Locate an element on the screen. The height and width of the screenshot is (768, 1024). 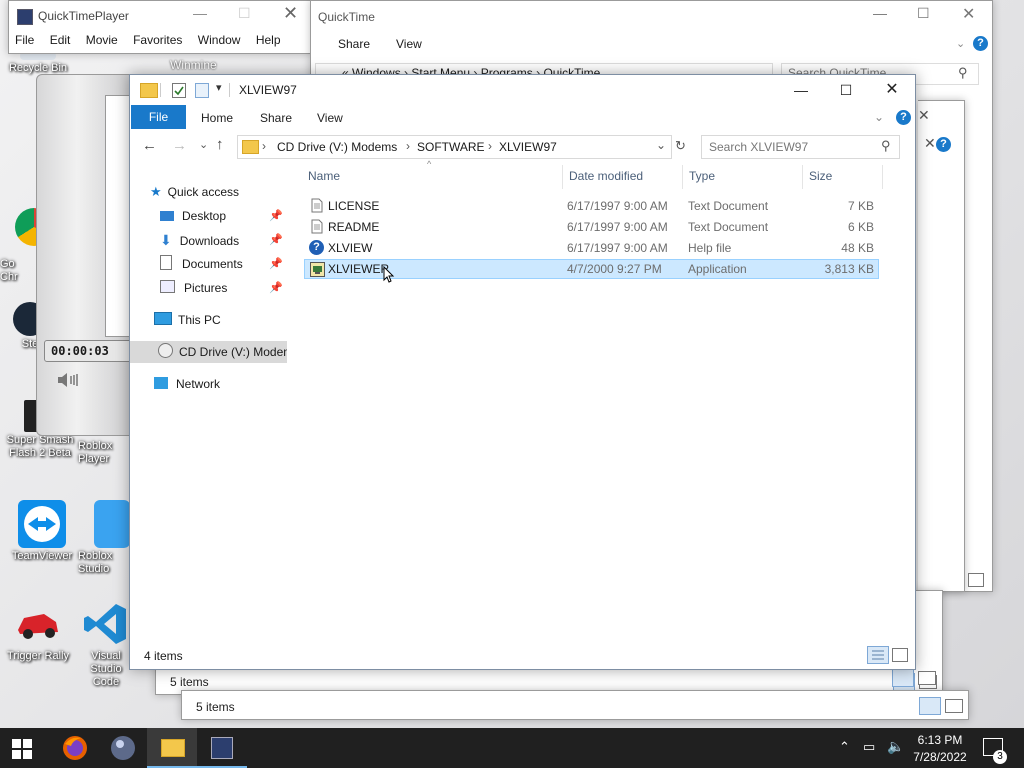
file-size: 48 KB is located at coordinates (857, 248).